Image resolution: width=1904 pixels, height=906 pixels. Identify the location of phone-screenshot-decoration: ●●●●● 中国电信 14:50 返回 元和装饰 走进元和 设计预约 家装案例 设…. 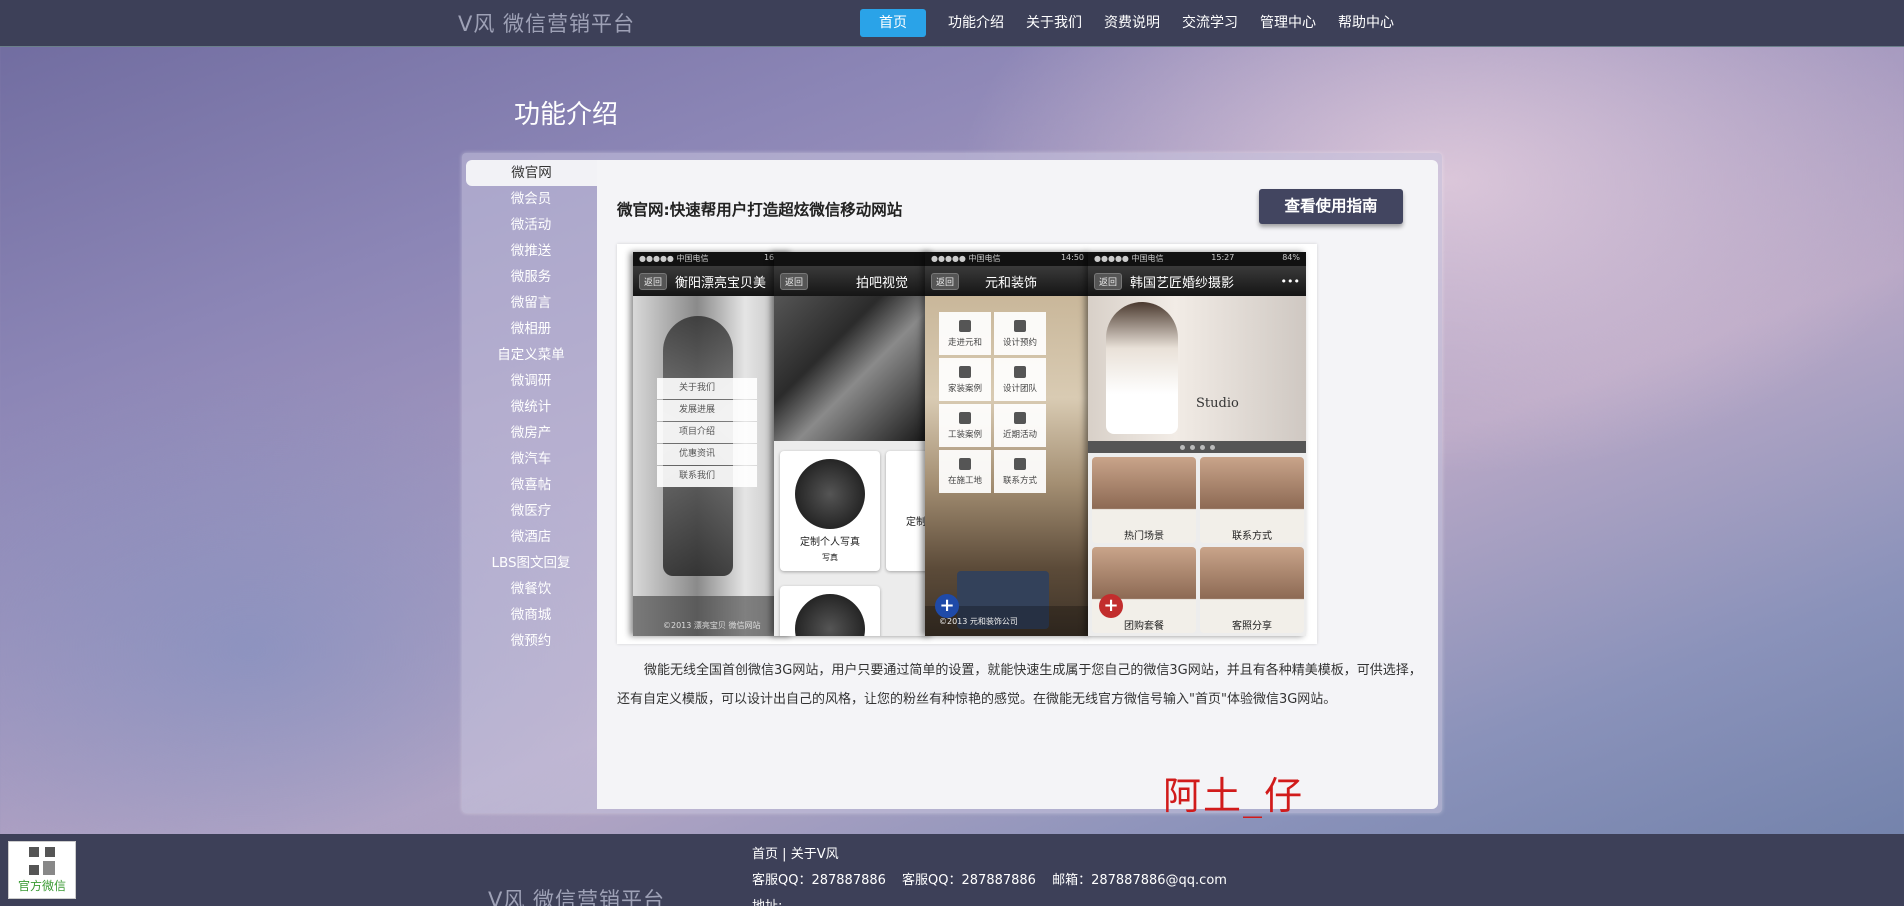
(1007, 444).